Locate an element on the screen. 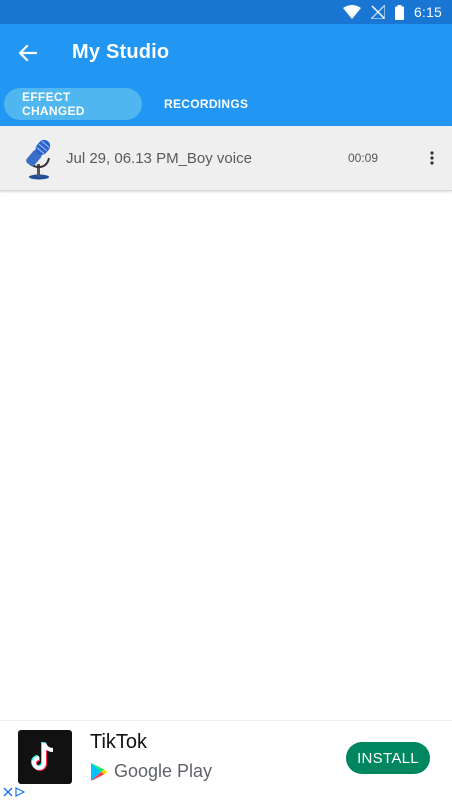 This screenshot has height=800, width=452. wifi-icon is located at coordinates (351, 12).